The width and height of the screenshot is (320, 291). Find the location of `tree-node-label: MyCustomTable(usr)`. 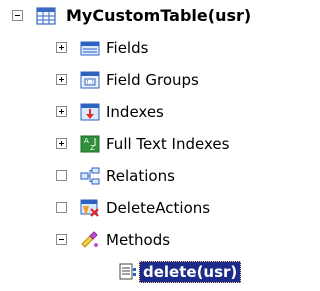

tree-node-label: MyCustomTable(usr) is located at coordinates (159, 15).